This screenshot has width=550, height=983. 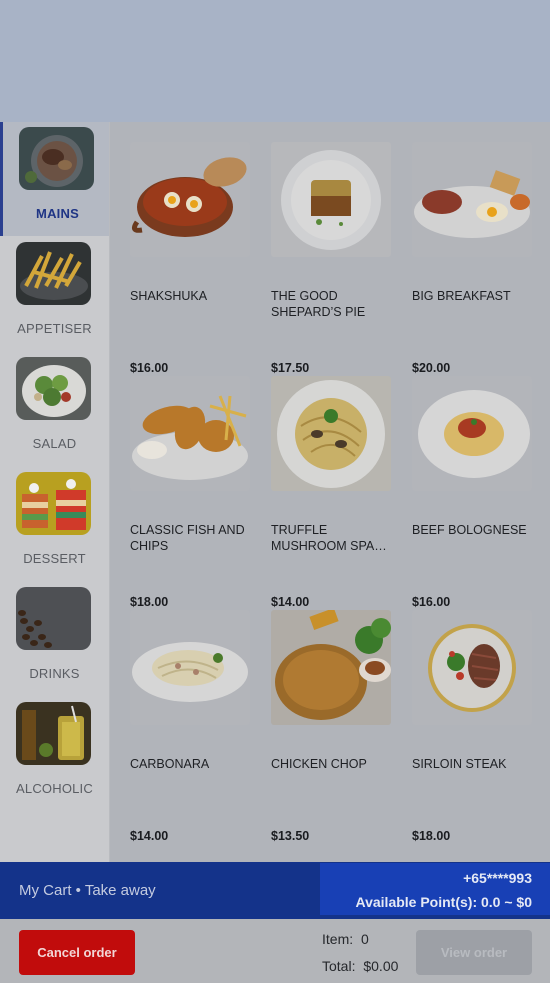 I want to click on menu-card-sirloin-steak: SIRLOIN STEAK $18.00, so click(x=473, y=726).